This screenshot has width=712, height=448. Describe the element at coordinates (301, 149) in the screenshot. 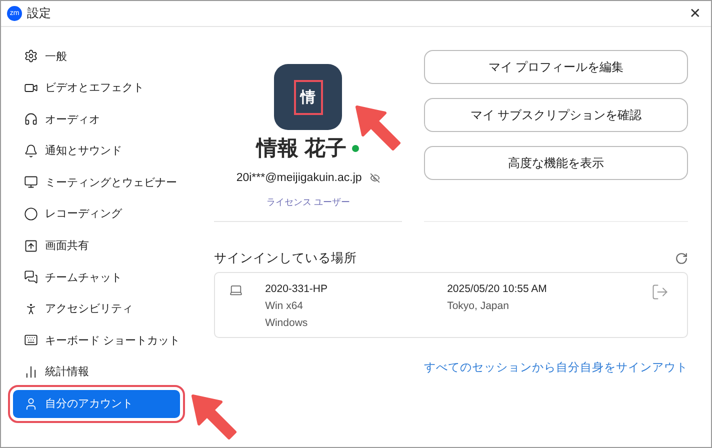

I see `user-name: 情報 花子` at that location.